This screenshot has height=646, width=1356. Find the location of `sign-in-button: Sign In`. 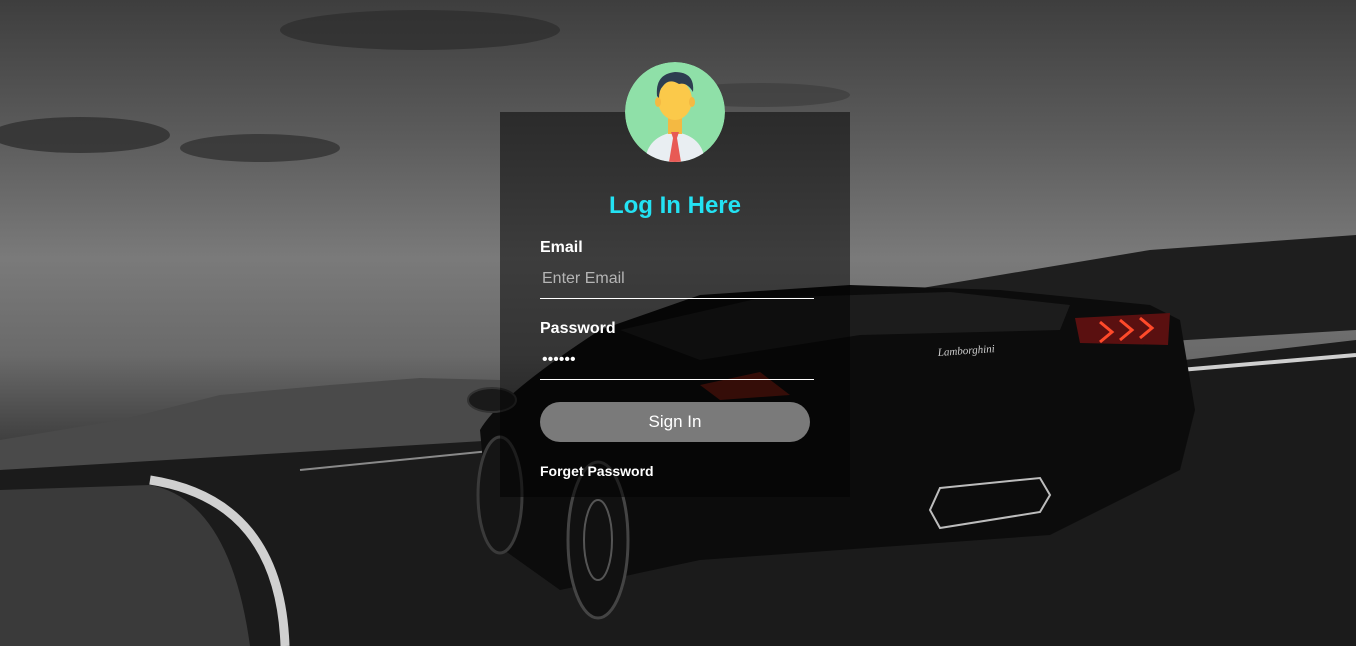

sign-in-button: Sign In is located at coordinates (675, 422).